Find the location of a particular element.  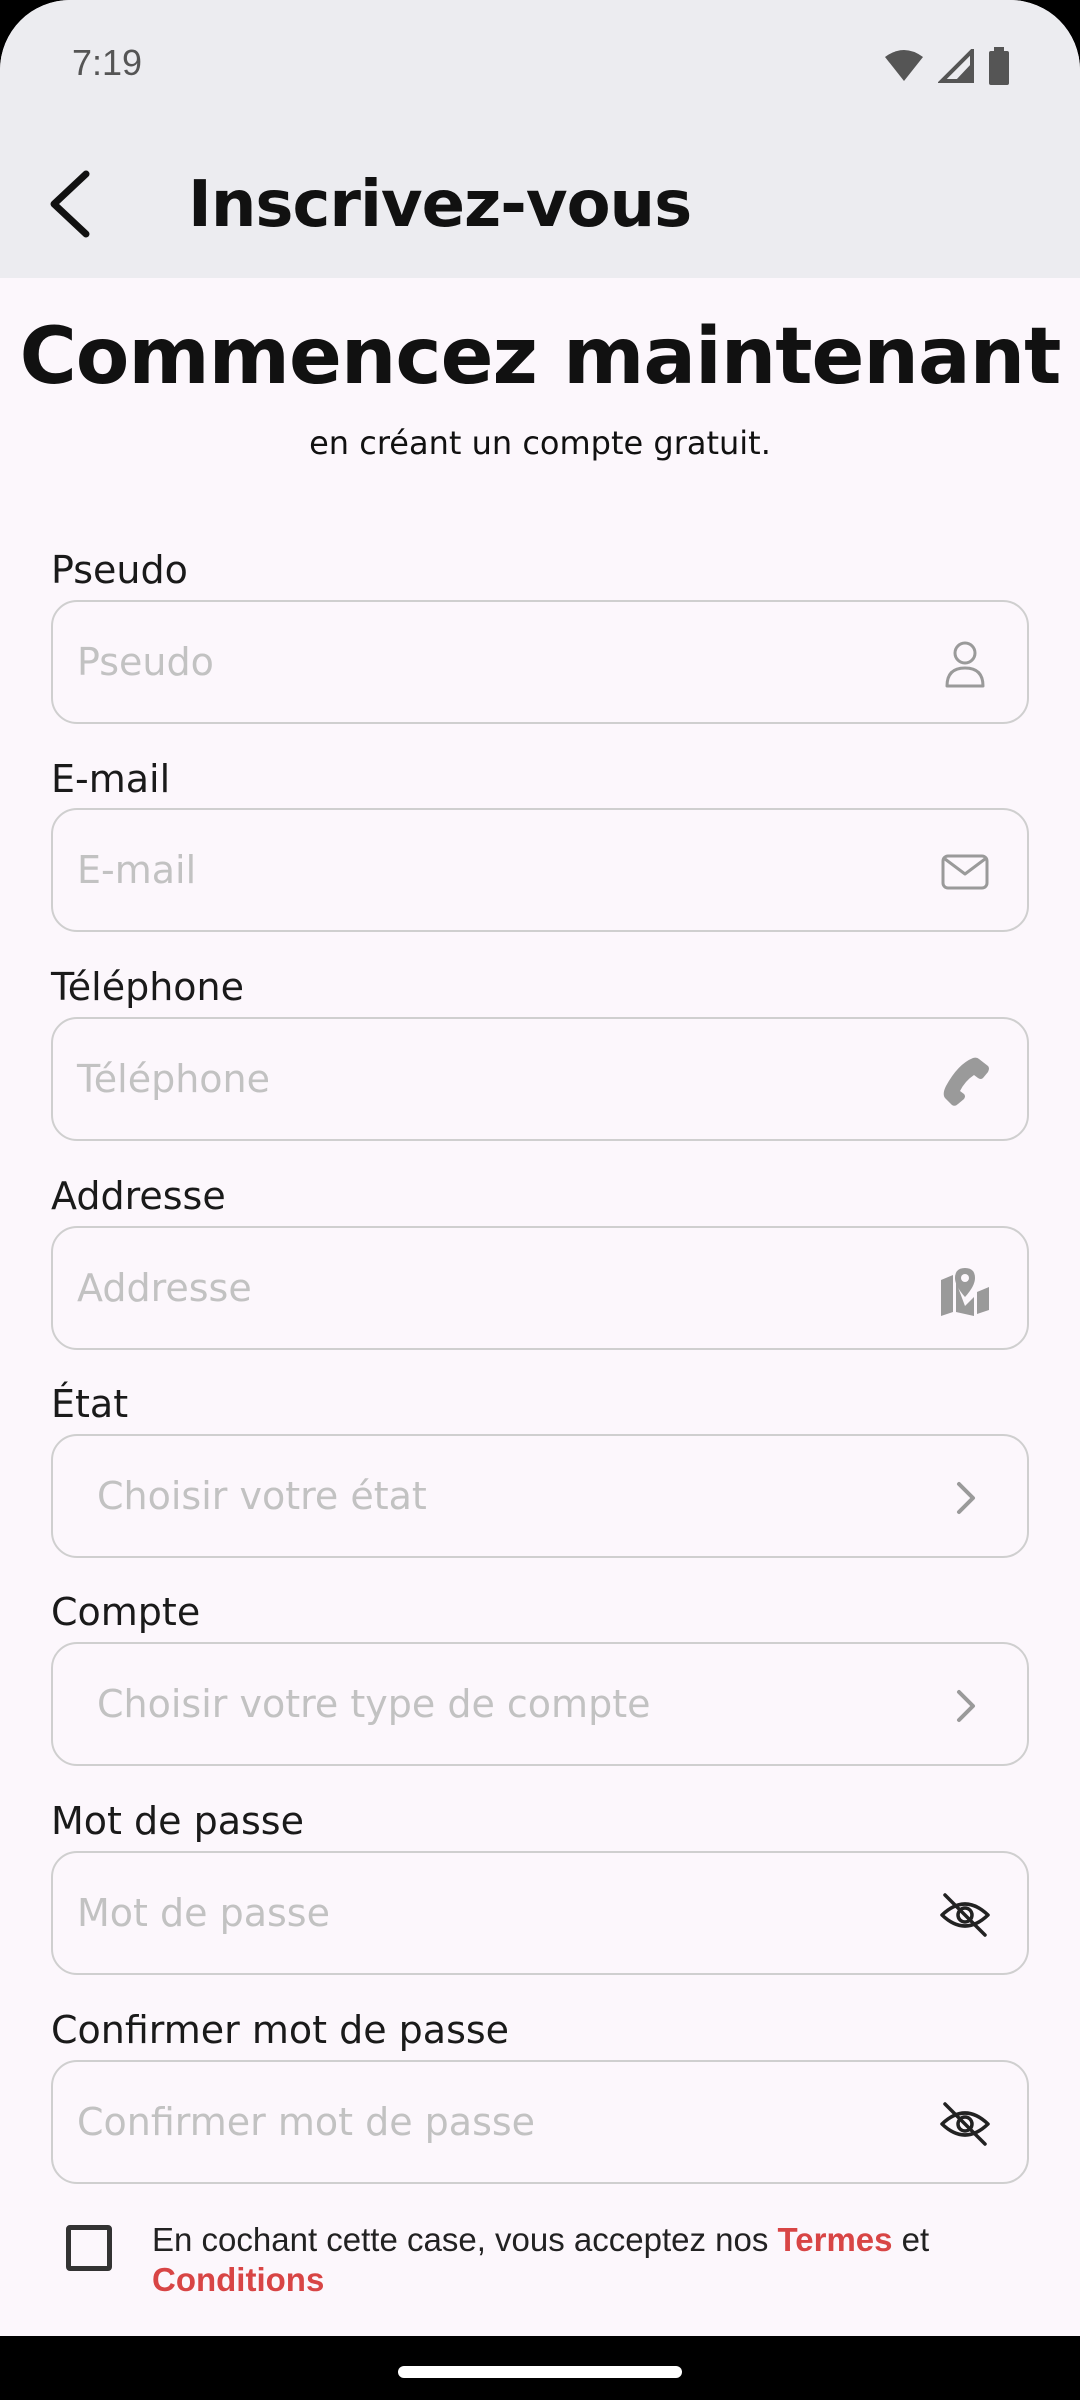

pseudo-label: Pseudo is located at coordinates (119, 570).